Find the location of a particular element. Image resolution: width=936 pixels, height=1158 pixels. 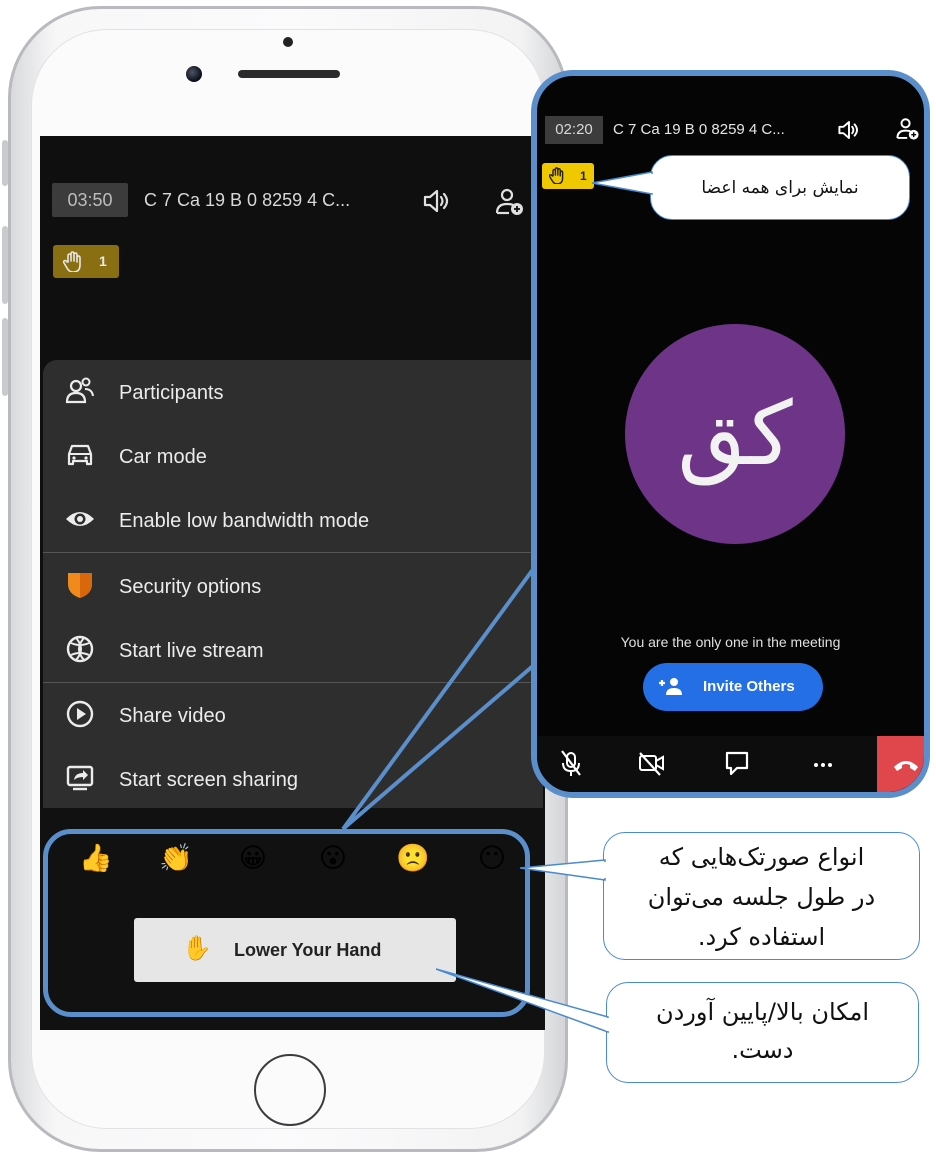

hand-callout-line: دست. is located at coordinates (762, 1050).